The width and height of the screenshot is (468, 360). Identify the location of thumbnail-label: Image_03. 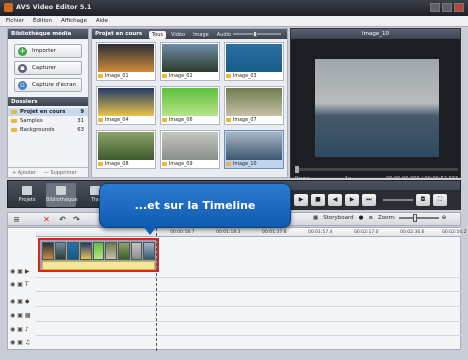
(245, 76).